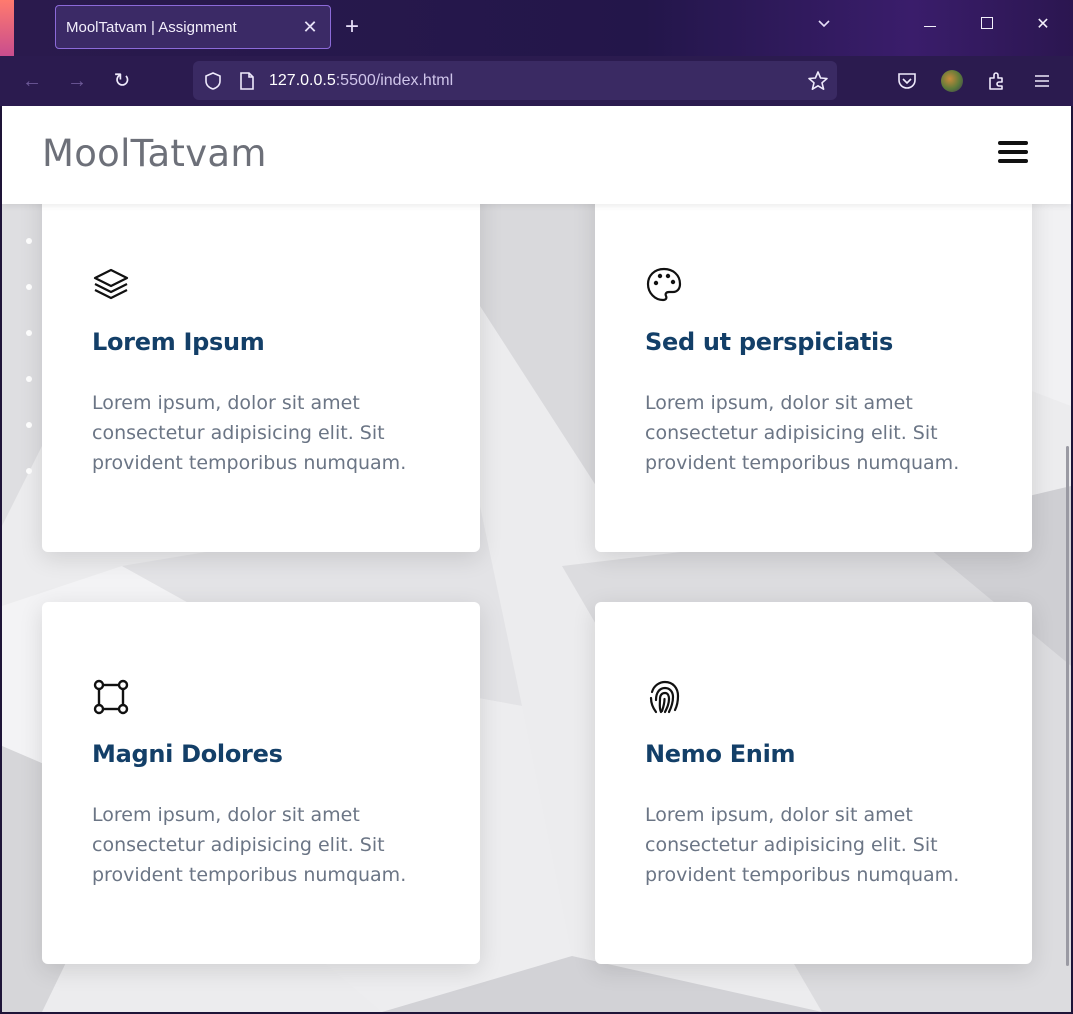  What do you see at coordinates (1043, 24) in the screenshot?
I see `close-window-button: ✕` at bounding box center [1043, 24].